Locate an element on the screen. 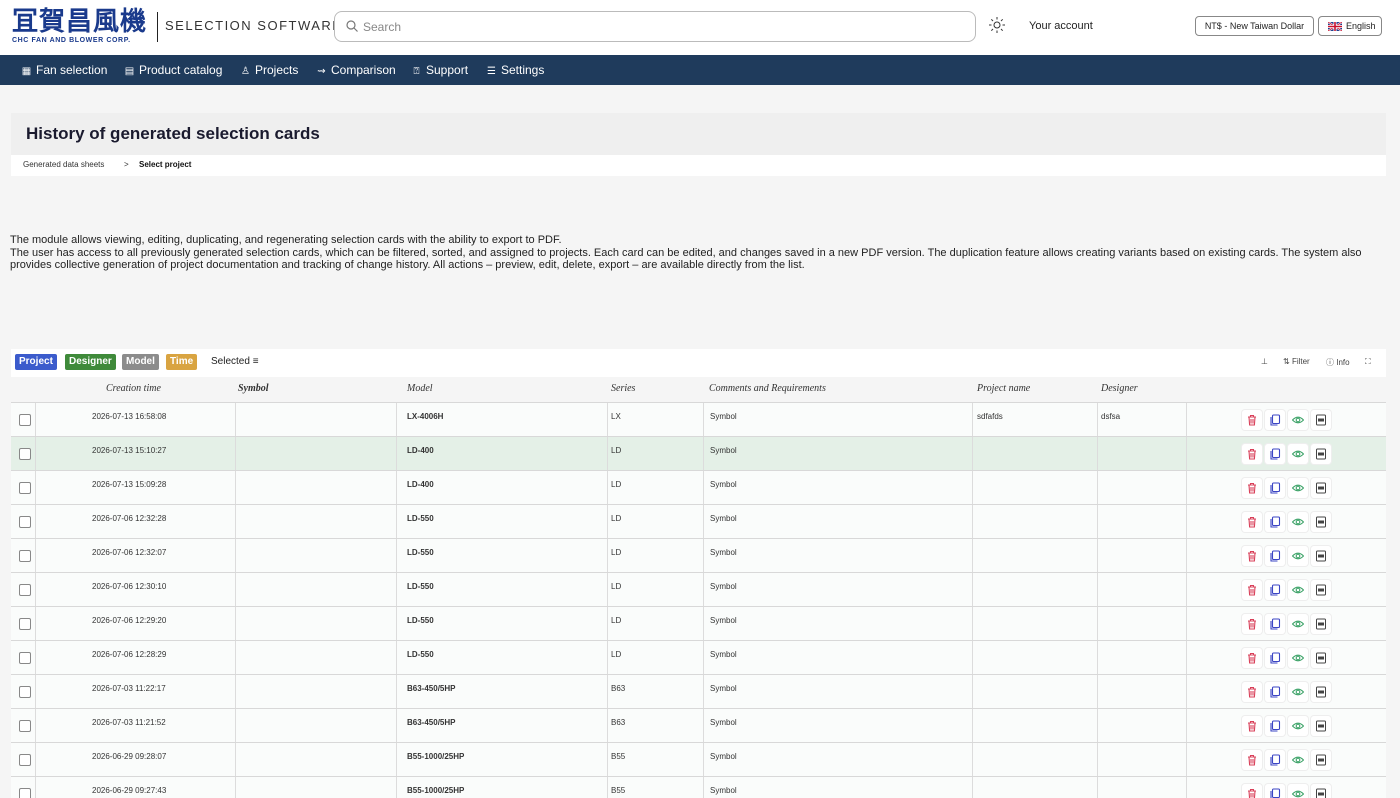 The width and height of the screenshot is (1400, 798). group-chip-model: Model is located at coordinates (140, 362).